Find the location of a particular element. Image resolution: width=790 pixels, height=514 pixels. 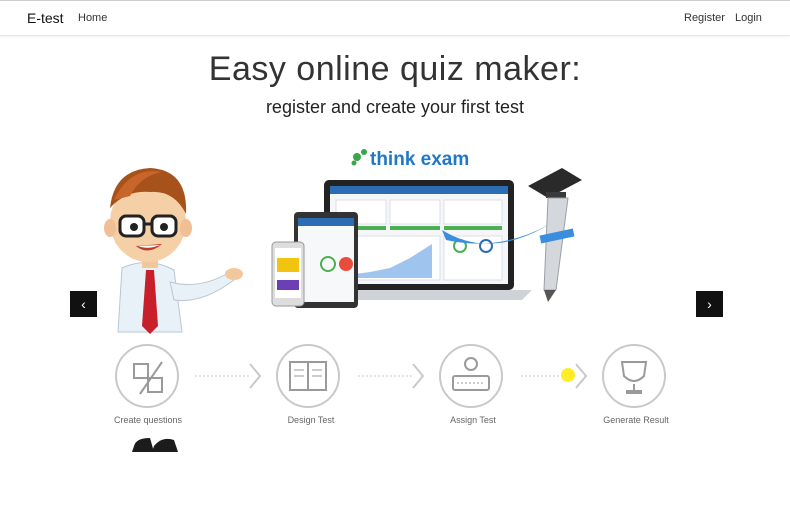

nav-register-link: Register is located at coordinates (704, 18).